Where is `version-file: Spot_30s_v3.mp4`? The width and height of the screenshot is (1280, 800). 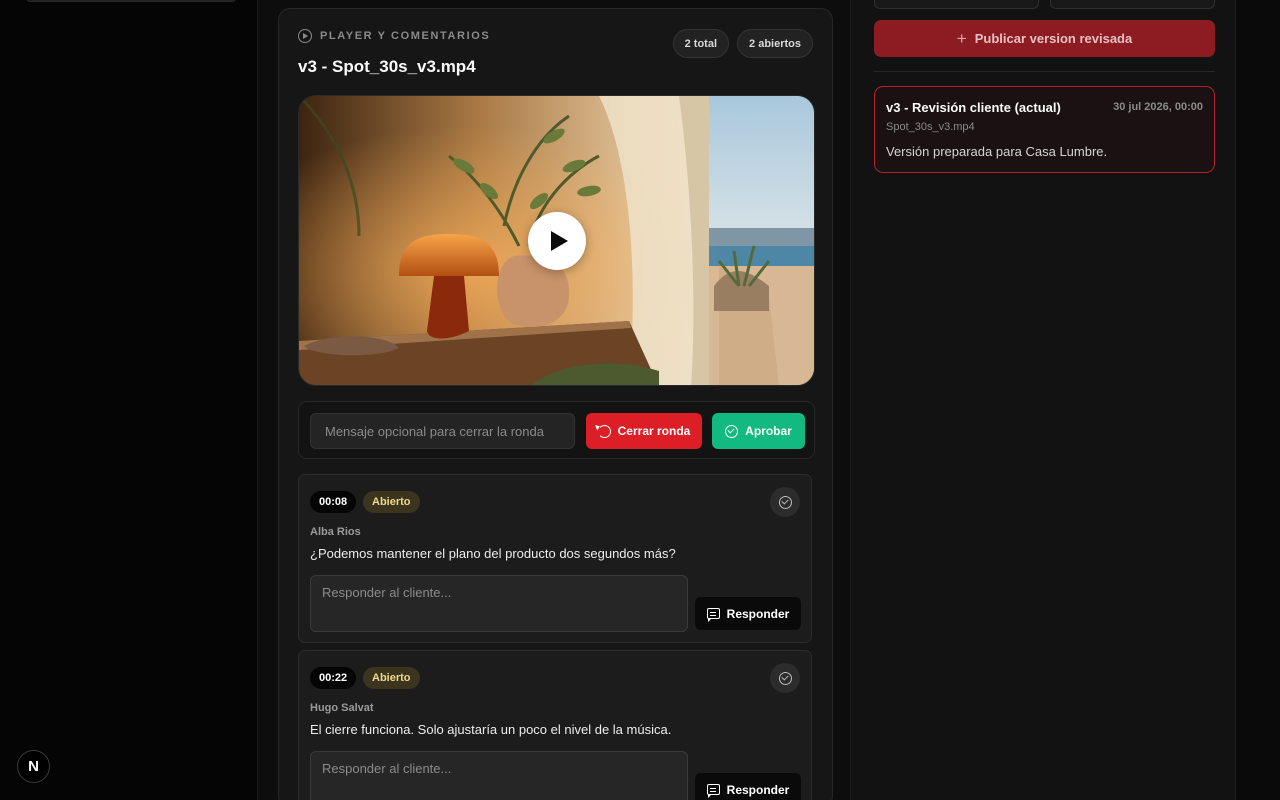 version-file: Spot_30s_v3.mp4 is located at coordinates (930, 127).